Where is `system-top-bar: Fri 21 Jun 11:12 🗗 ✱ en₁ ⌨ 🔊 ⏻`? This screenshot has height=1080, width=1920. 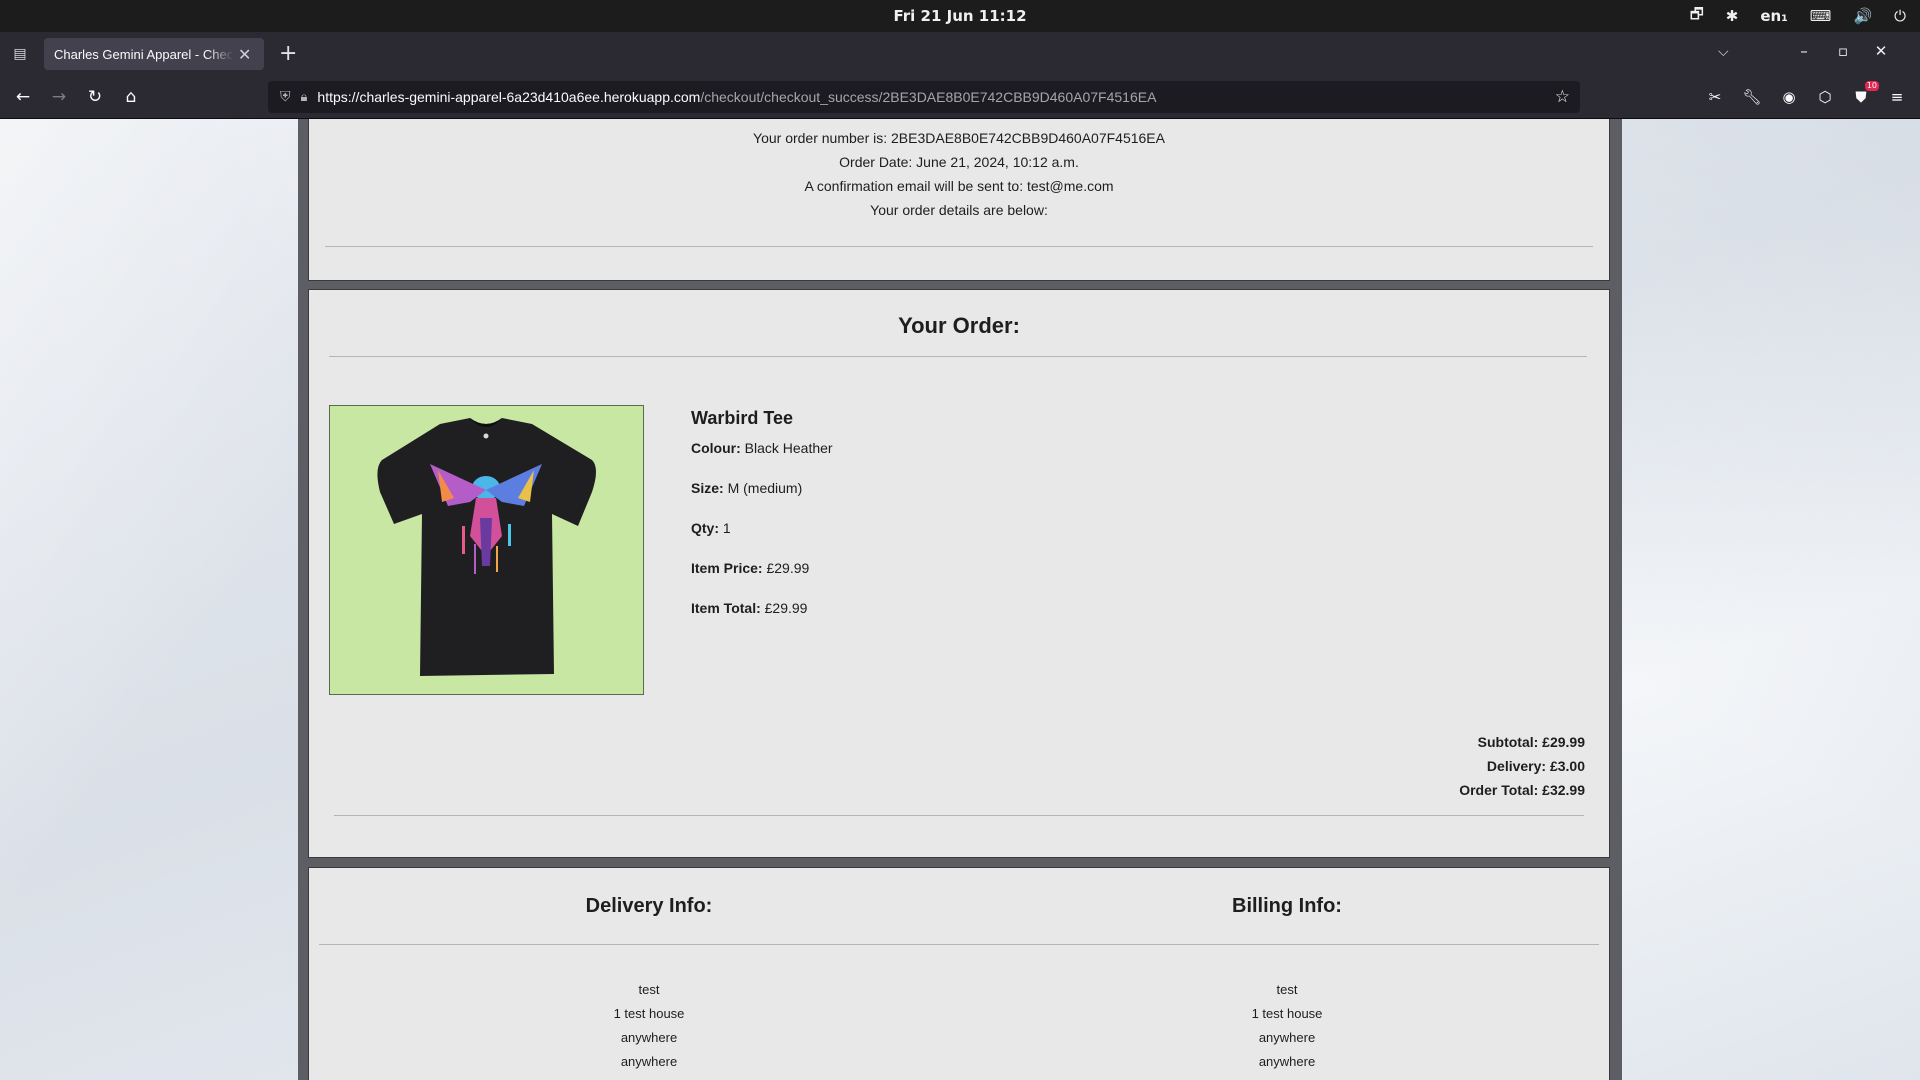 system-top-bar: Fri 21 Jun 11:12 🗗 ✱ en₁ ⌨ 🔊 ⏻ is located at coordinates (960, 16).